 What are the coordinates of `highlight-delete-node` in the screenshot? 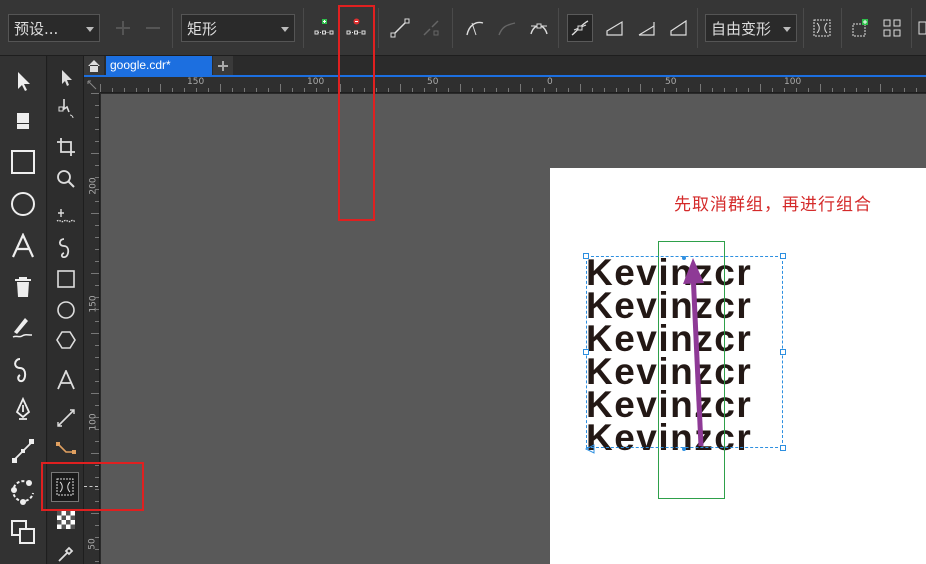 It's located at (356, 113).